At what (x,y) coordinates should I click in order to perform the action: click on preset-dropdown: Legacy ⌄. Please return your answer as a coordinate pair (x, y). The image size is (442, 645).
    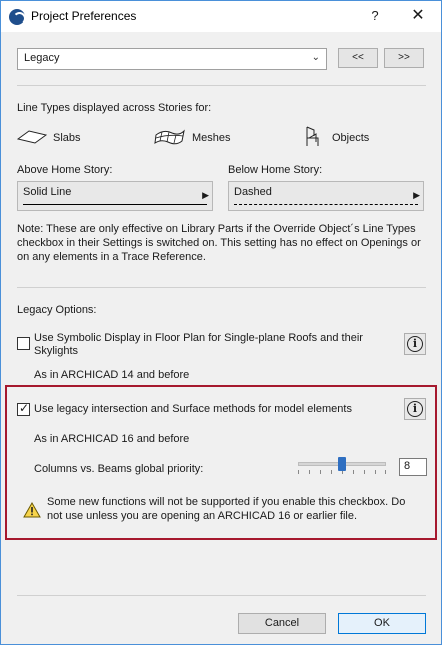
    Looking at the image, I should click on (172, 59).